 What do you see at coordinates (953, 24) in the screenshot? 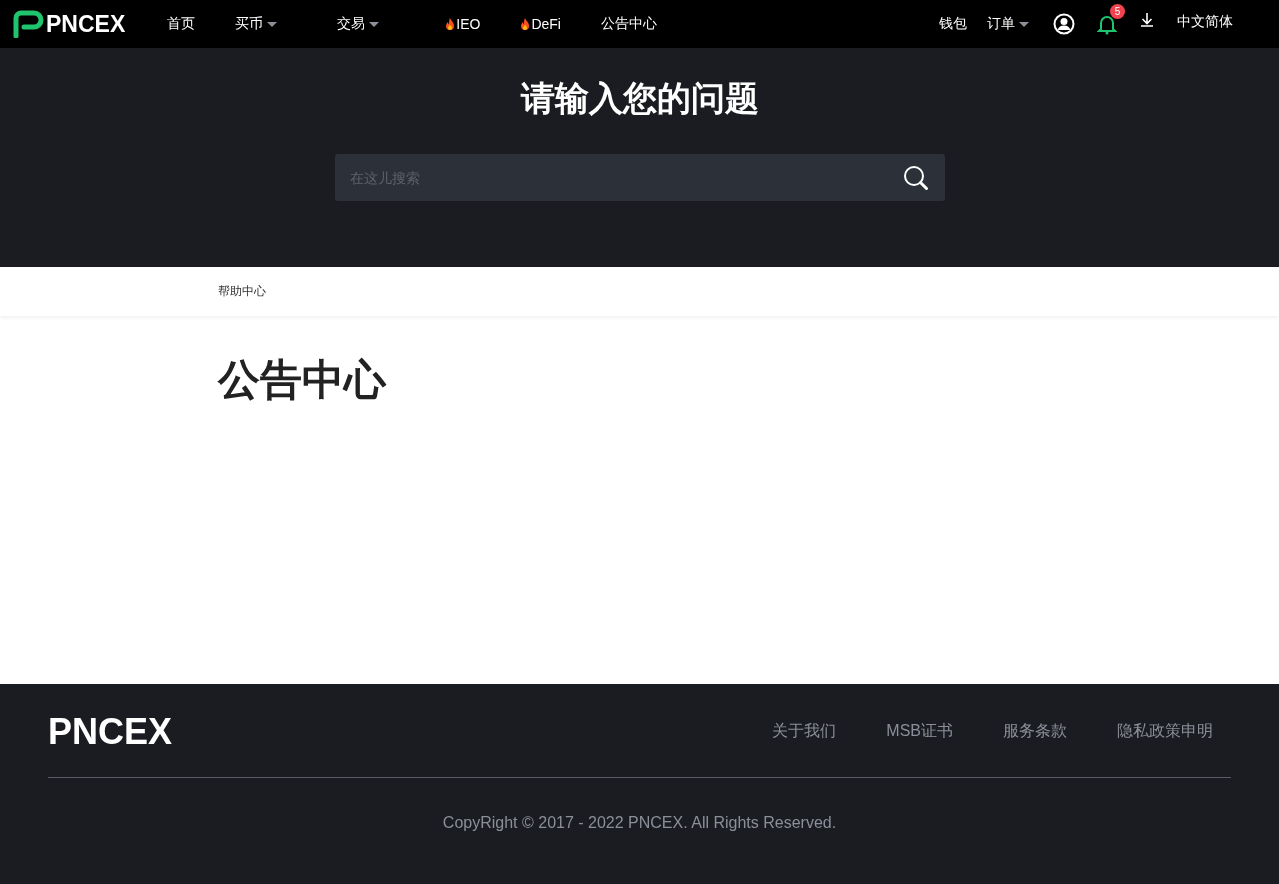
I see `wallet-link: 钱包` at bounding box center [953, 24].